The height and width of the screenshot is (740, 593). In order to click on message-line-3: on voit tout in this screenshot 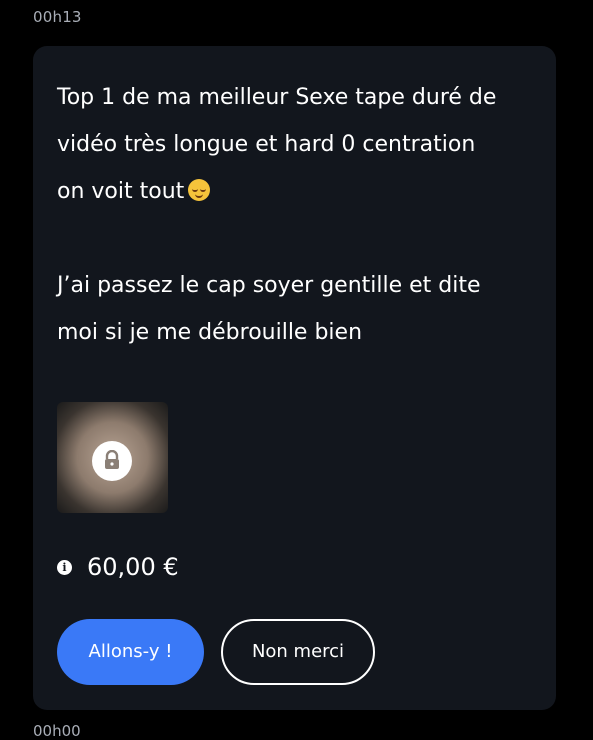, I will do `click(121, 191)`.